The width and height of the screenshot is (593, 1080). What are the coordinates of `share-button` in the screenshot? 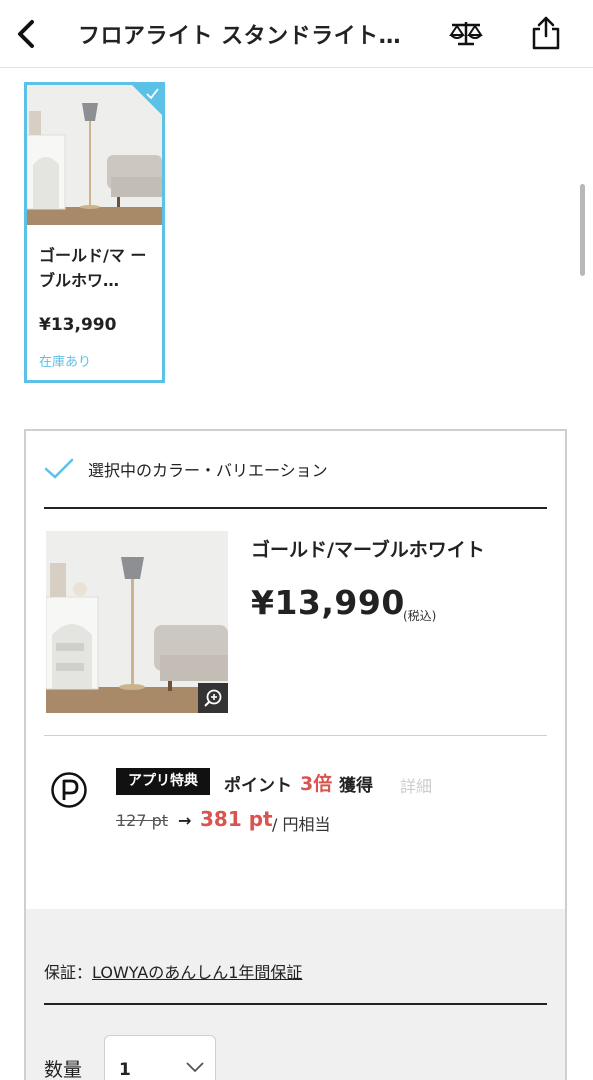 It's located at (546, 33).